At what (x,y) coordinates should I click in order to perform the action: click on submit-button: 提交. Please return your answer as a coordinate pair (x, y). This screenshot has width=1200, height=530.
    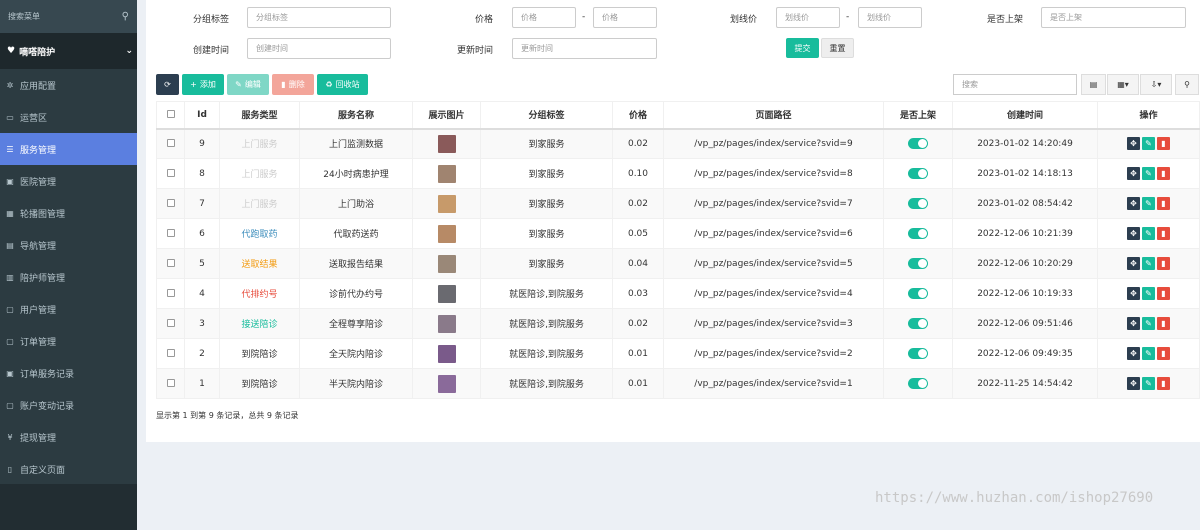
    Looking at the image, I should click on (802, 48).